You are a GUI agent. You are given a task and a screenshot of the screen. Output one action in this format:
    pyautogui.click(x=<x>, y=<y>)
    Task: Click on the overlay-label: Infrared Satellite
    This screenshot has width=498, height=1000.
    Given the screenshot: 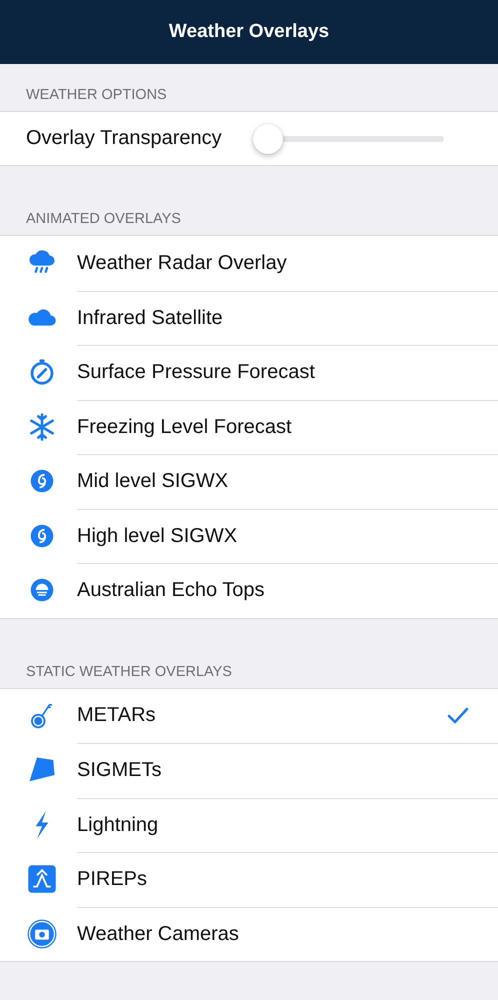 What is the action you would take?
    pyautogui.click(x=150, y=318)
    